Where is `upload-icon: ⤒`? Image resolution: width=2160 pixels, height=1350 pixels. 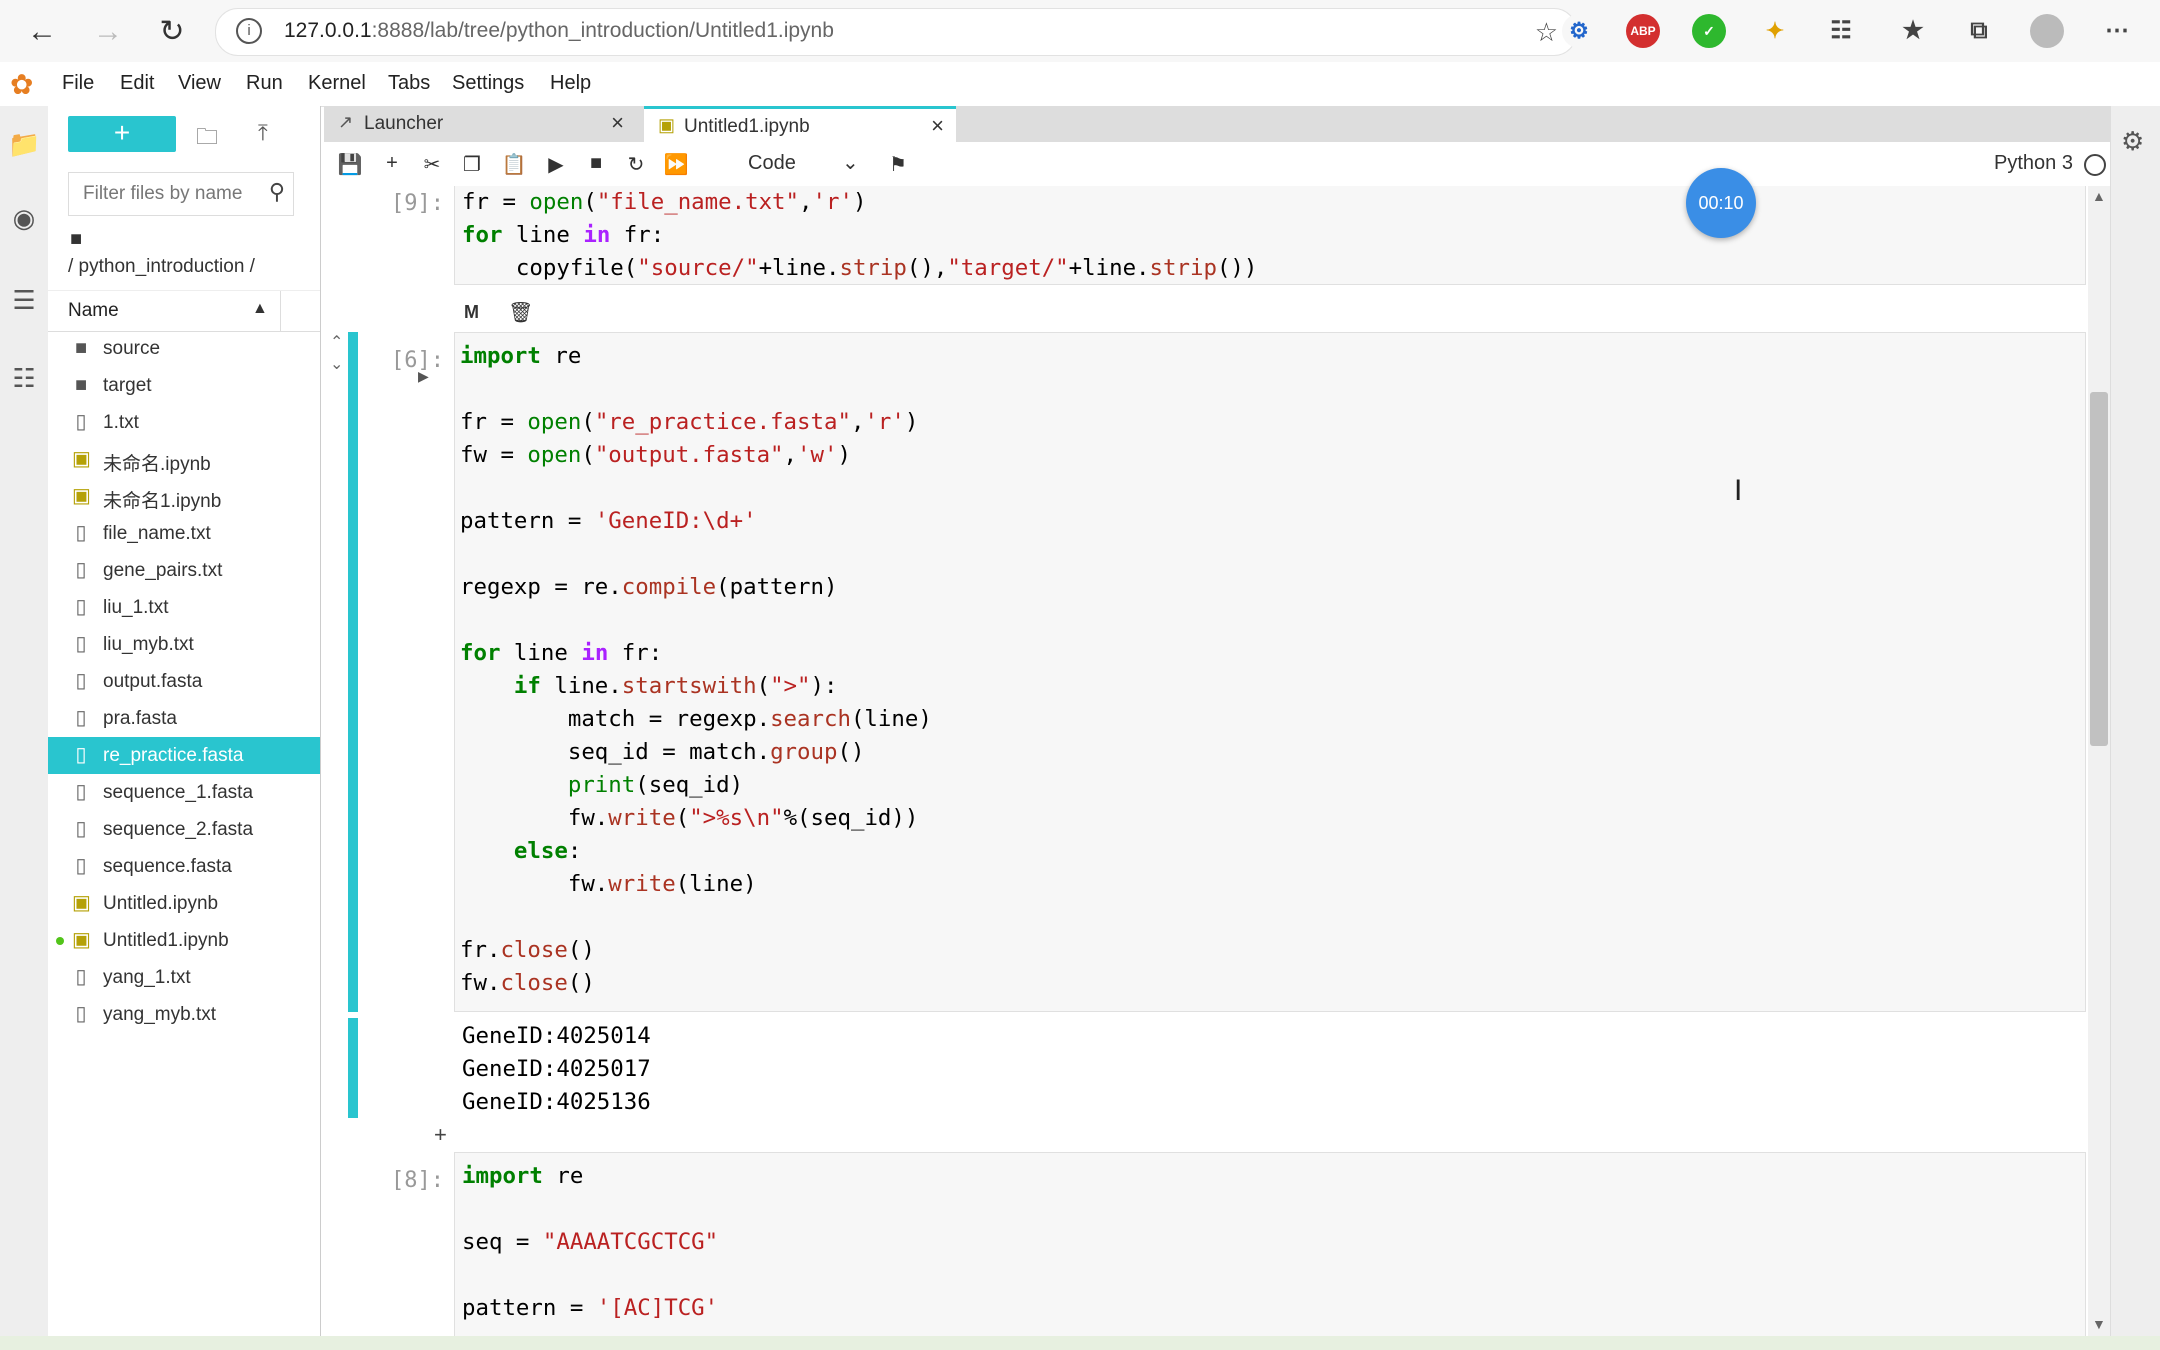 upload-icon: ⤒ is located at coordinates (263, 133).